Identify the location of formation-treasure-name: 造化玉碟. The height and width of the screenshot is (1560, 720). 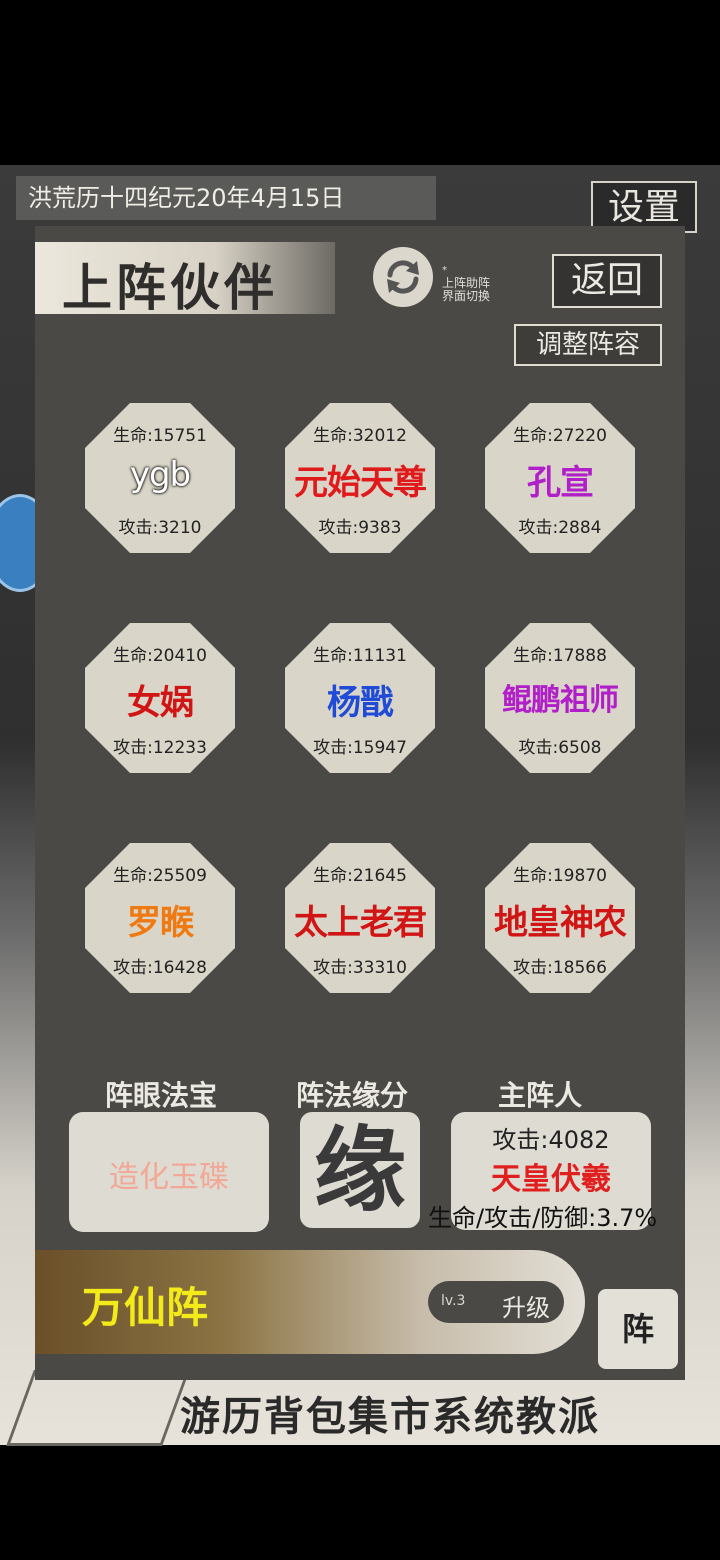
(169, 1177).